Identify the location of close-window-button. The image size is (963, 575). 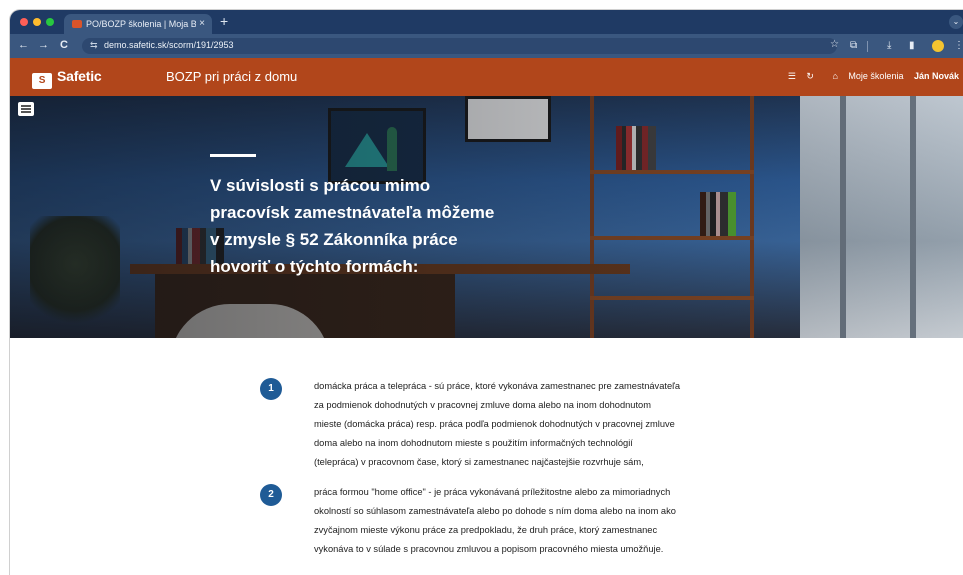
(24, 22).